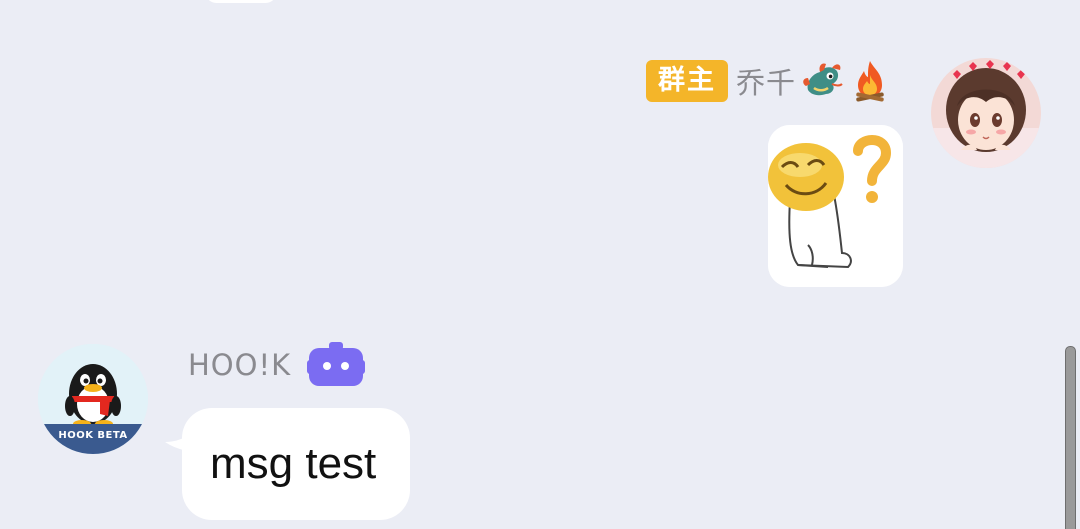 The image size is (1080, 529). What do you see at coordinates (870, 81) in the screenshot?
I see `fire-icon` at bounding box center [870, 81].